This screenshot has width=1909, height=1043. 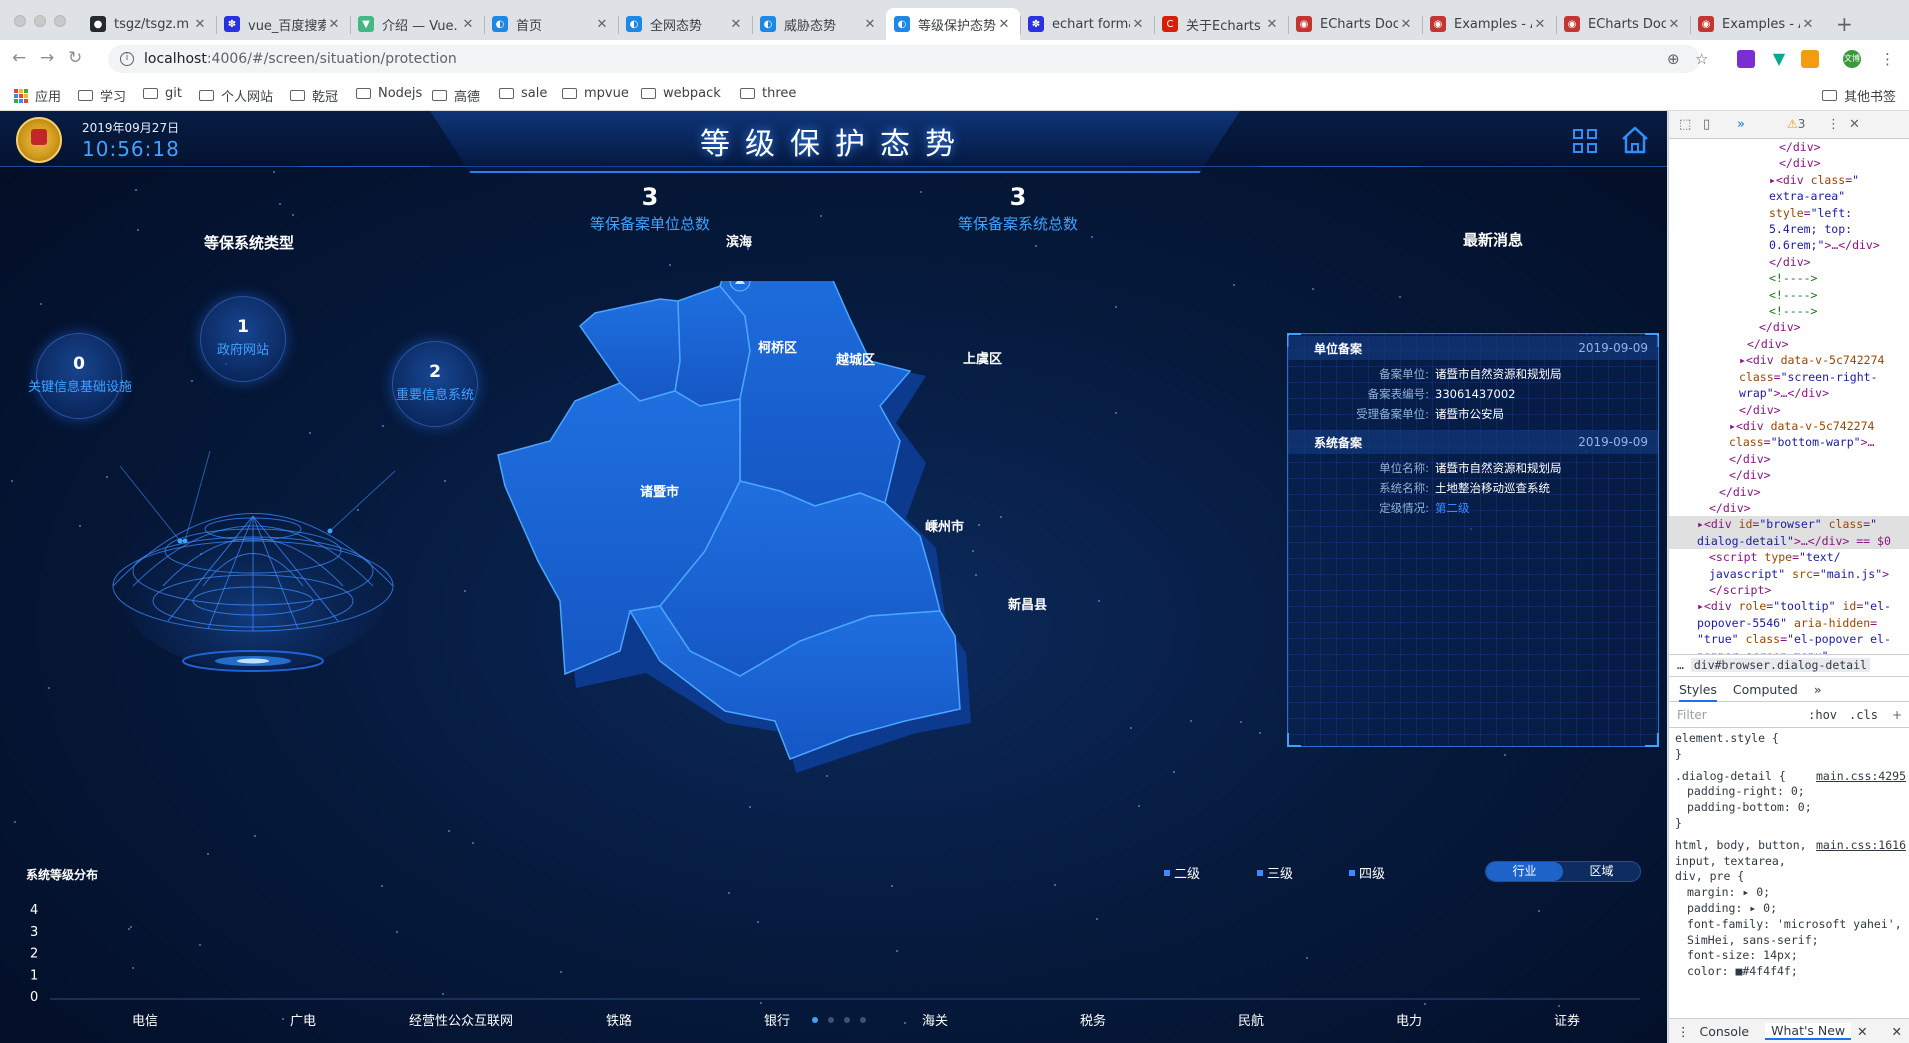 I want to click on browser-tab: ● tsgz/tsgz.m ✕, so click(x=149, y=24).